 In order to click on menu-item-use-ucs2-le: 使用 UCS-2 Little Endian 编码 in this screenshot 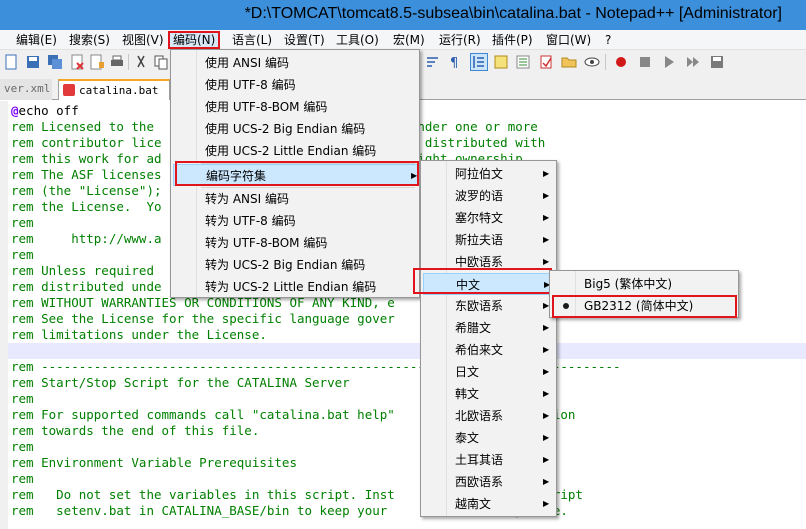, I will do `click(295, 151)`.